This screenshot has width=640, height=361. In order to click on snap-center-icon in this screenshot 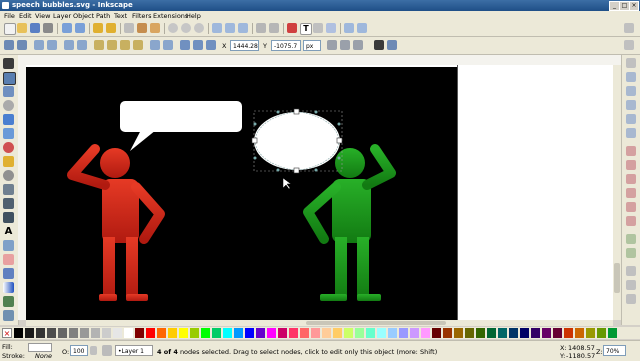, I will do `click(631, 239)`.